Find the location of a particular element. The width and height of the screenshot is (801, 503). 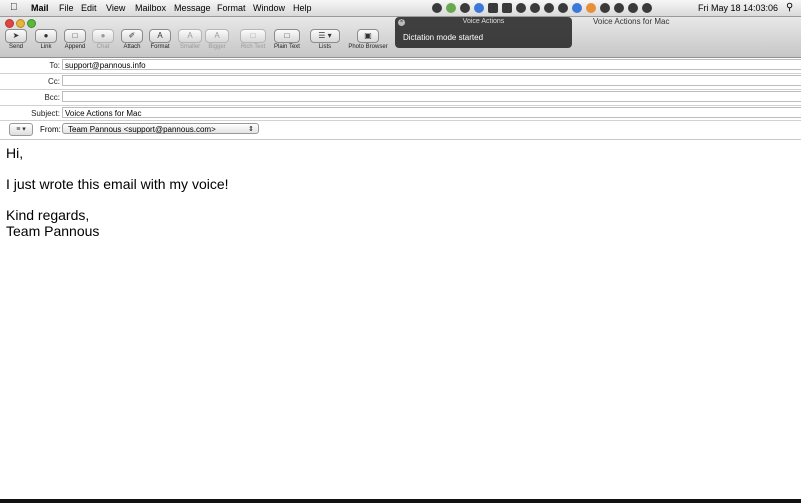

send-label: Send is located at coordinates (15, 47).